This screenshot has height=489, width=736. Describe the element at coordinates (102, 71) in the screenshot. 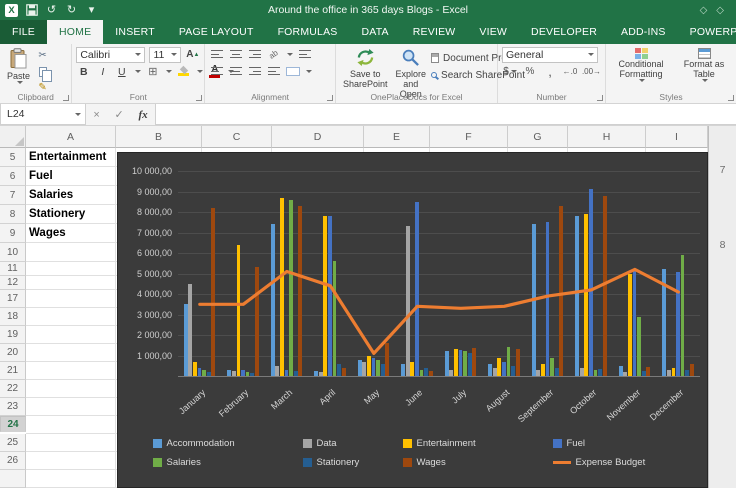

I see `italic-button: I` at that location.